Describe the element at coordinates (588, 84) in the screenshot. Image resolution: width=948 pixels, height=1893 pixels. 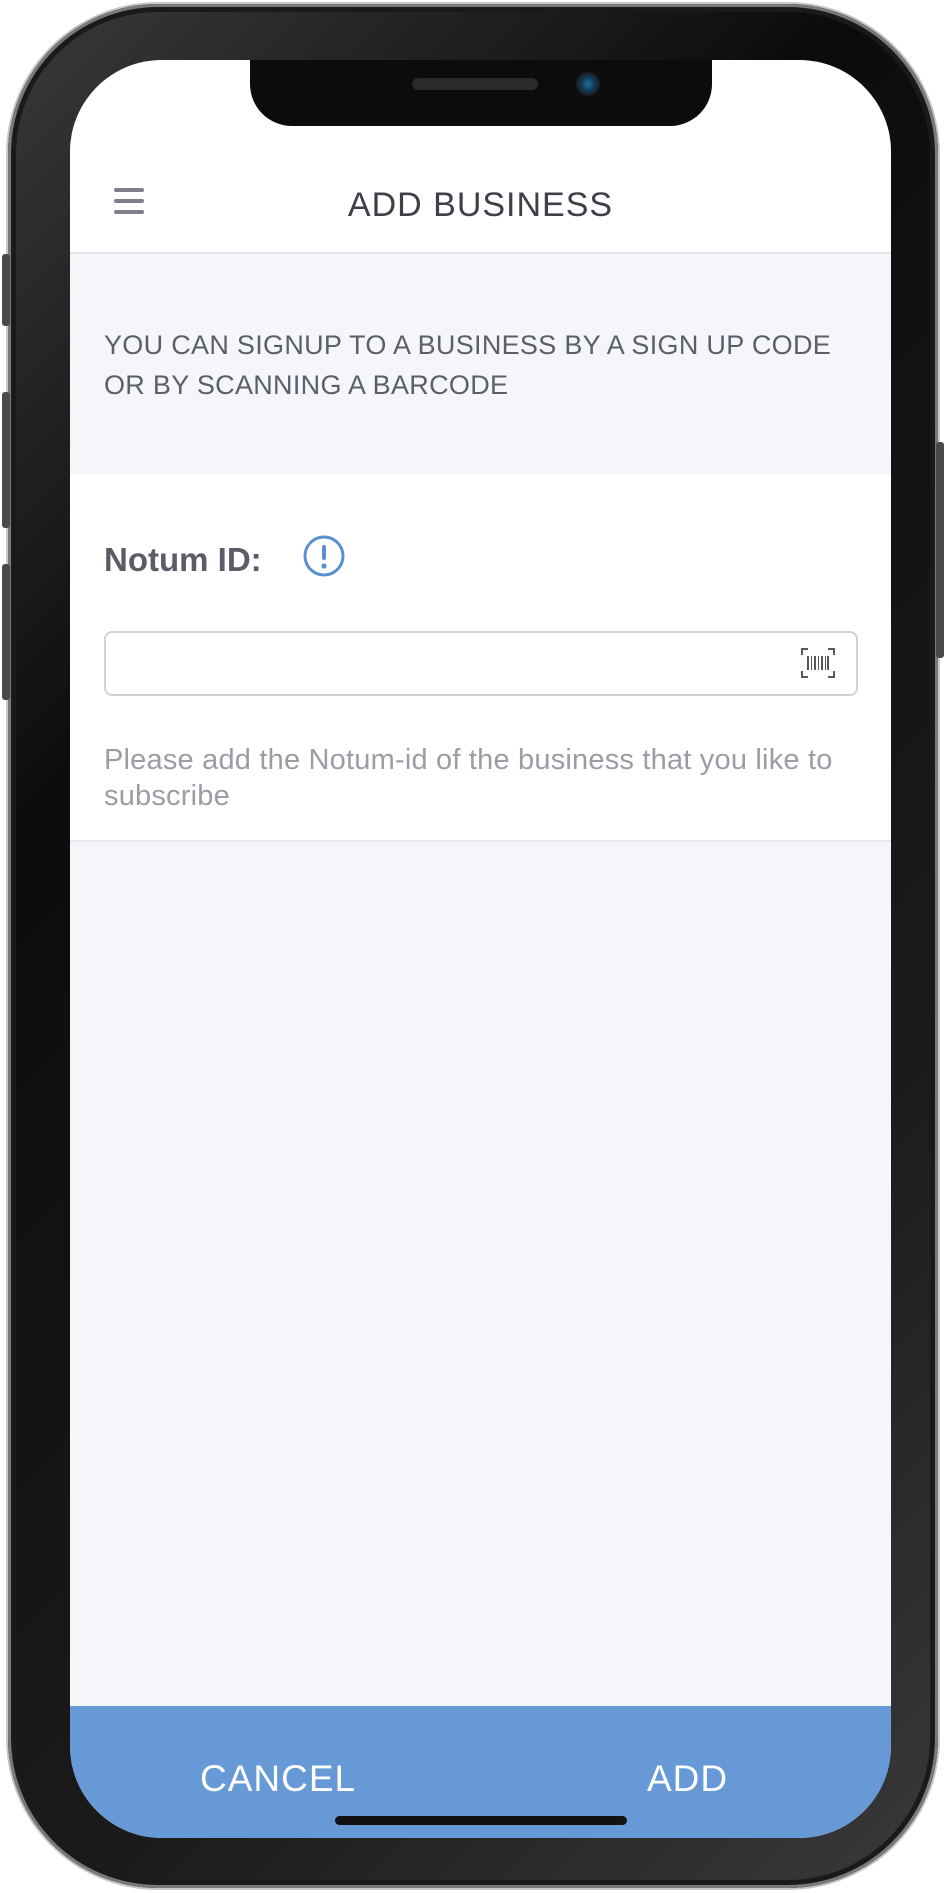
I see `front-camera` at that location.